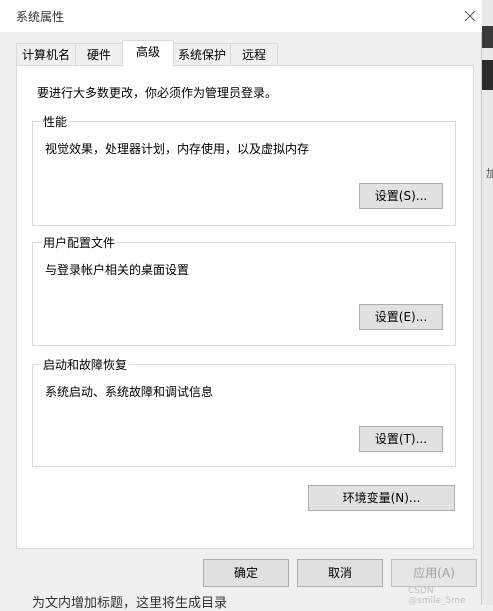 The image size is (493, 611). I want to click on tab-advanced: 高级, so click(148, 53).